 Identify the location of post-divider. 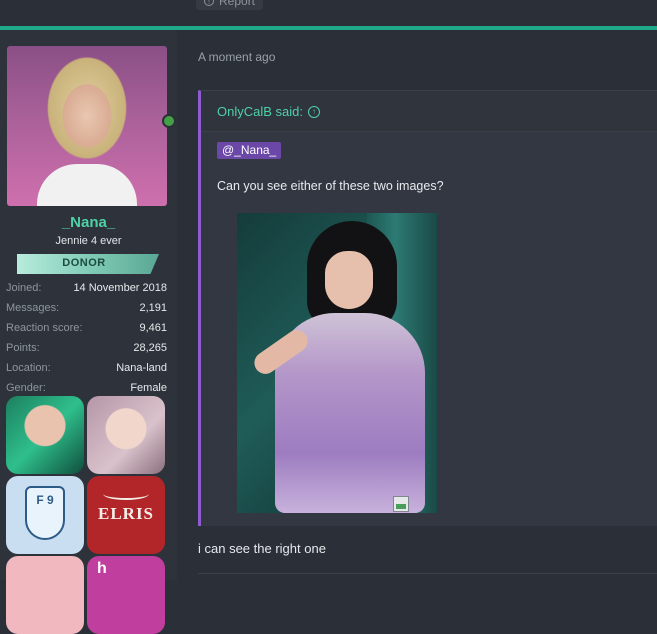
(427, 573).